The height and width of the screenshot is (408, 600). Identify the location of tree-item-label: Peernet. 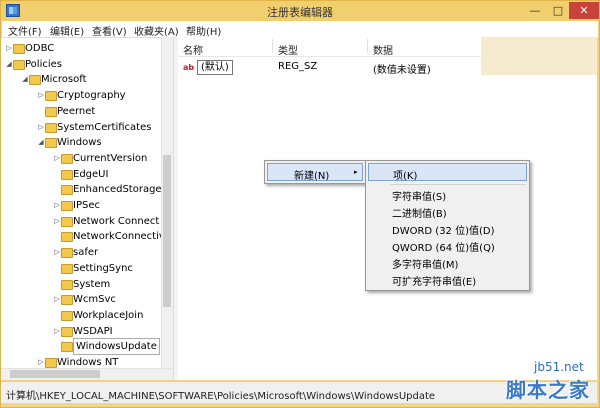
(76, 111).